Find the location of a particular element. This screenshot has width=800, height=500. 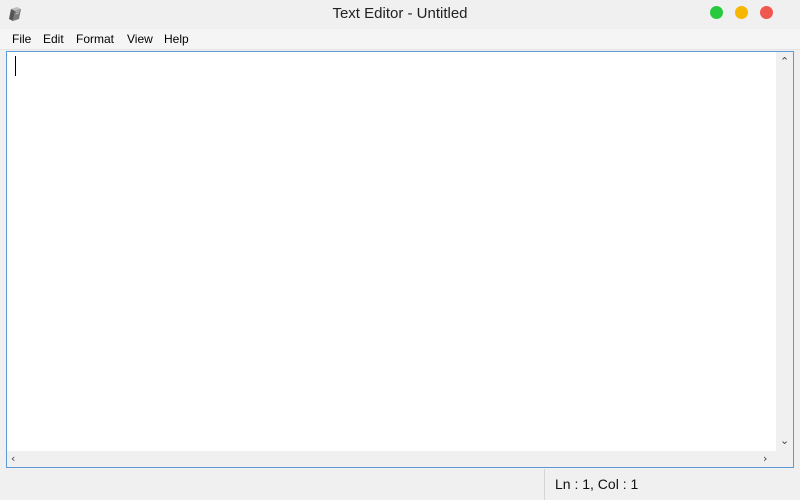

close-button is located at coordinates (766, 12).